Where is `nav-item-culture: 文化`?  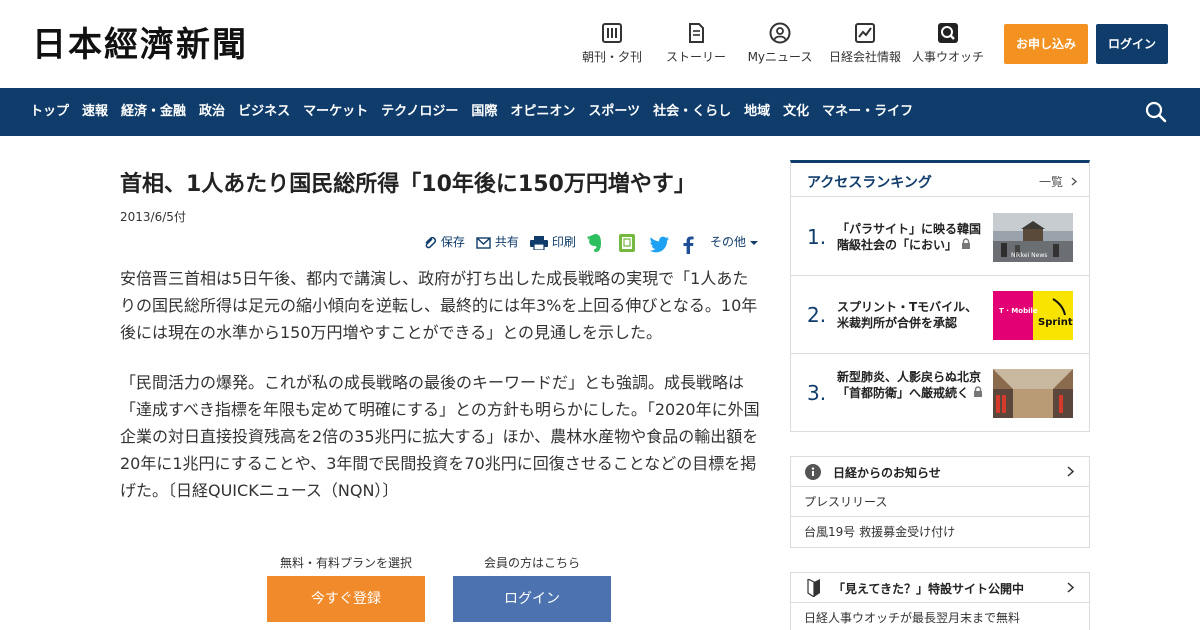 nav-item-culture: 文化 is located at coordinates (796, 112).